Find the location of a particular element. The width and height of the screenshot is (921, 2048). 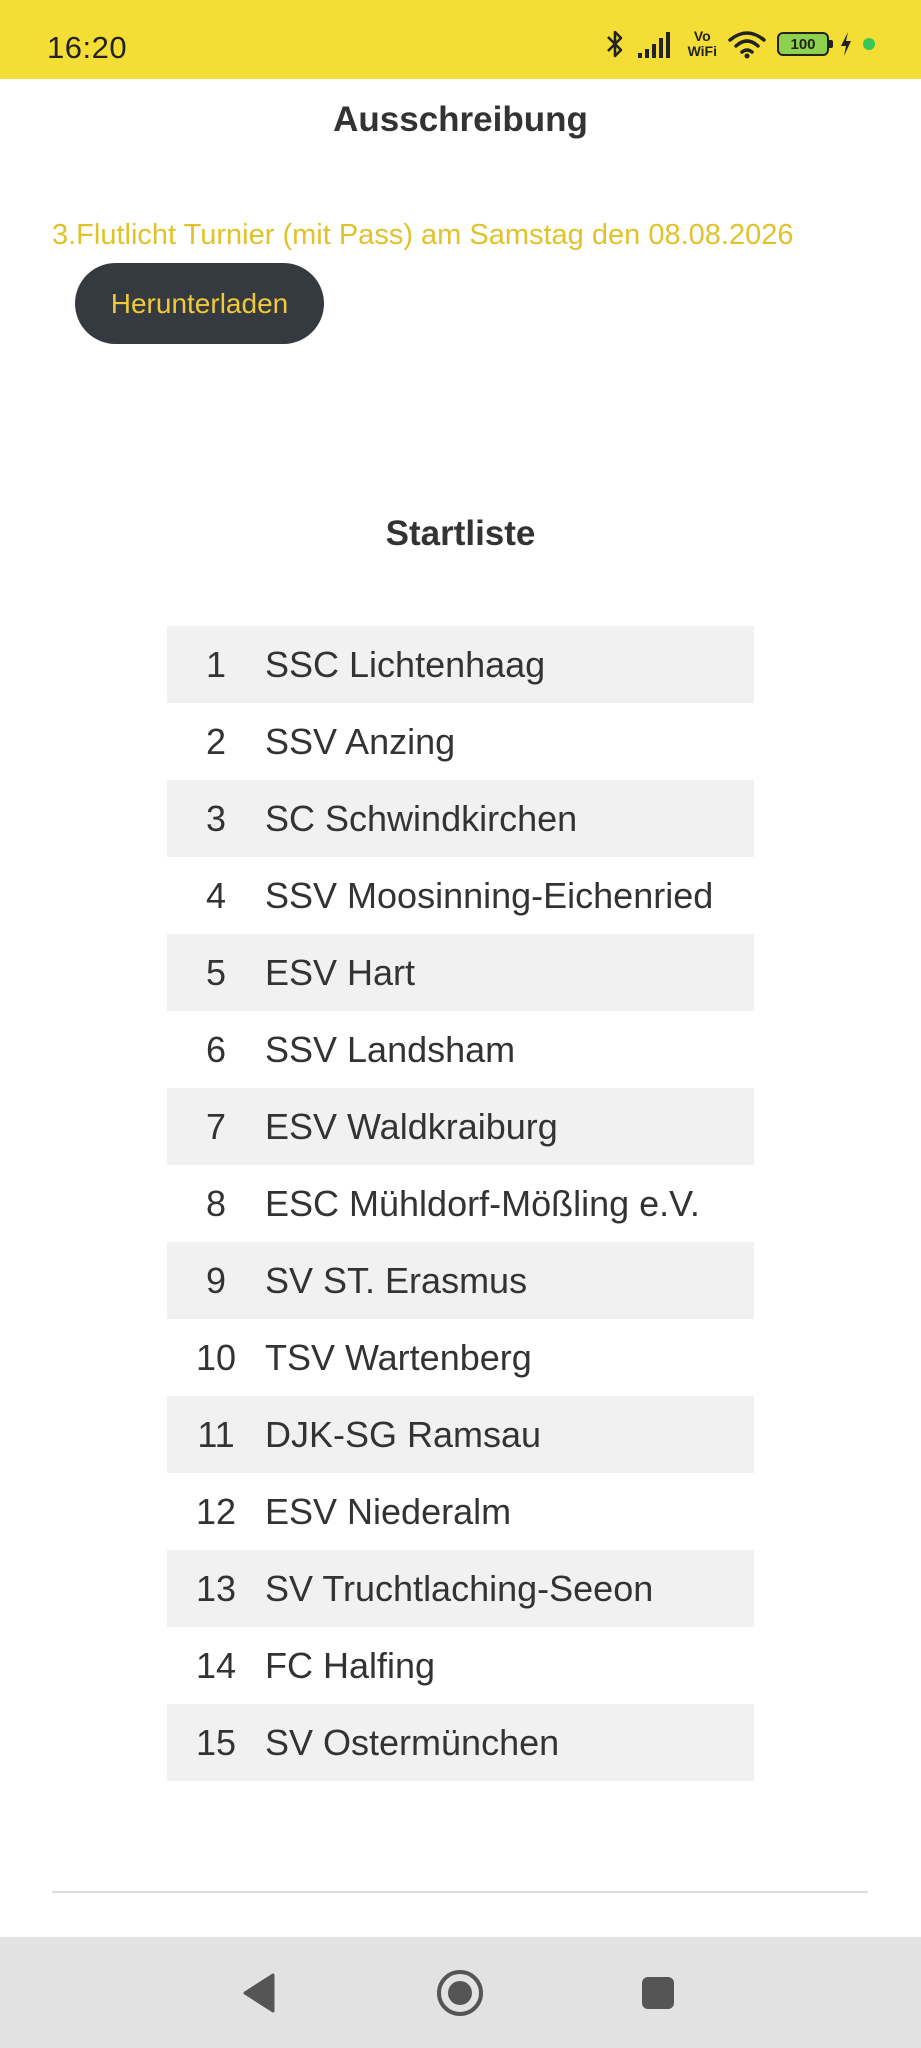

row-number: 2 is located at coordinates (216, 741).